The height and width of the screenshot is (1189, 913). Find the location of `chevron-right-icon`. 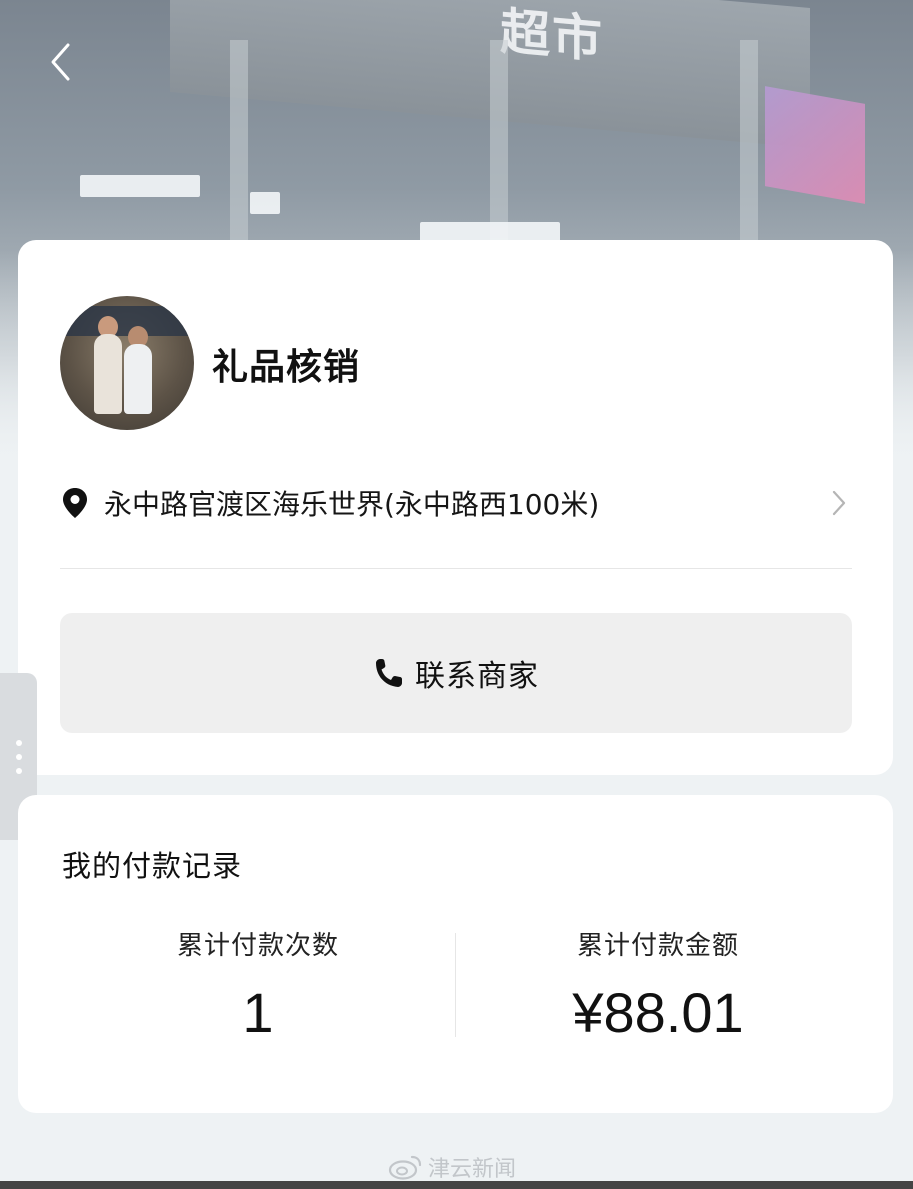

chevron-right-icon is located at coordinates (839, 503).